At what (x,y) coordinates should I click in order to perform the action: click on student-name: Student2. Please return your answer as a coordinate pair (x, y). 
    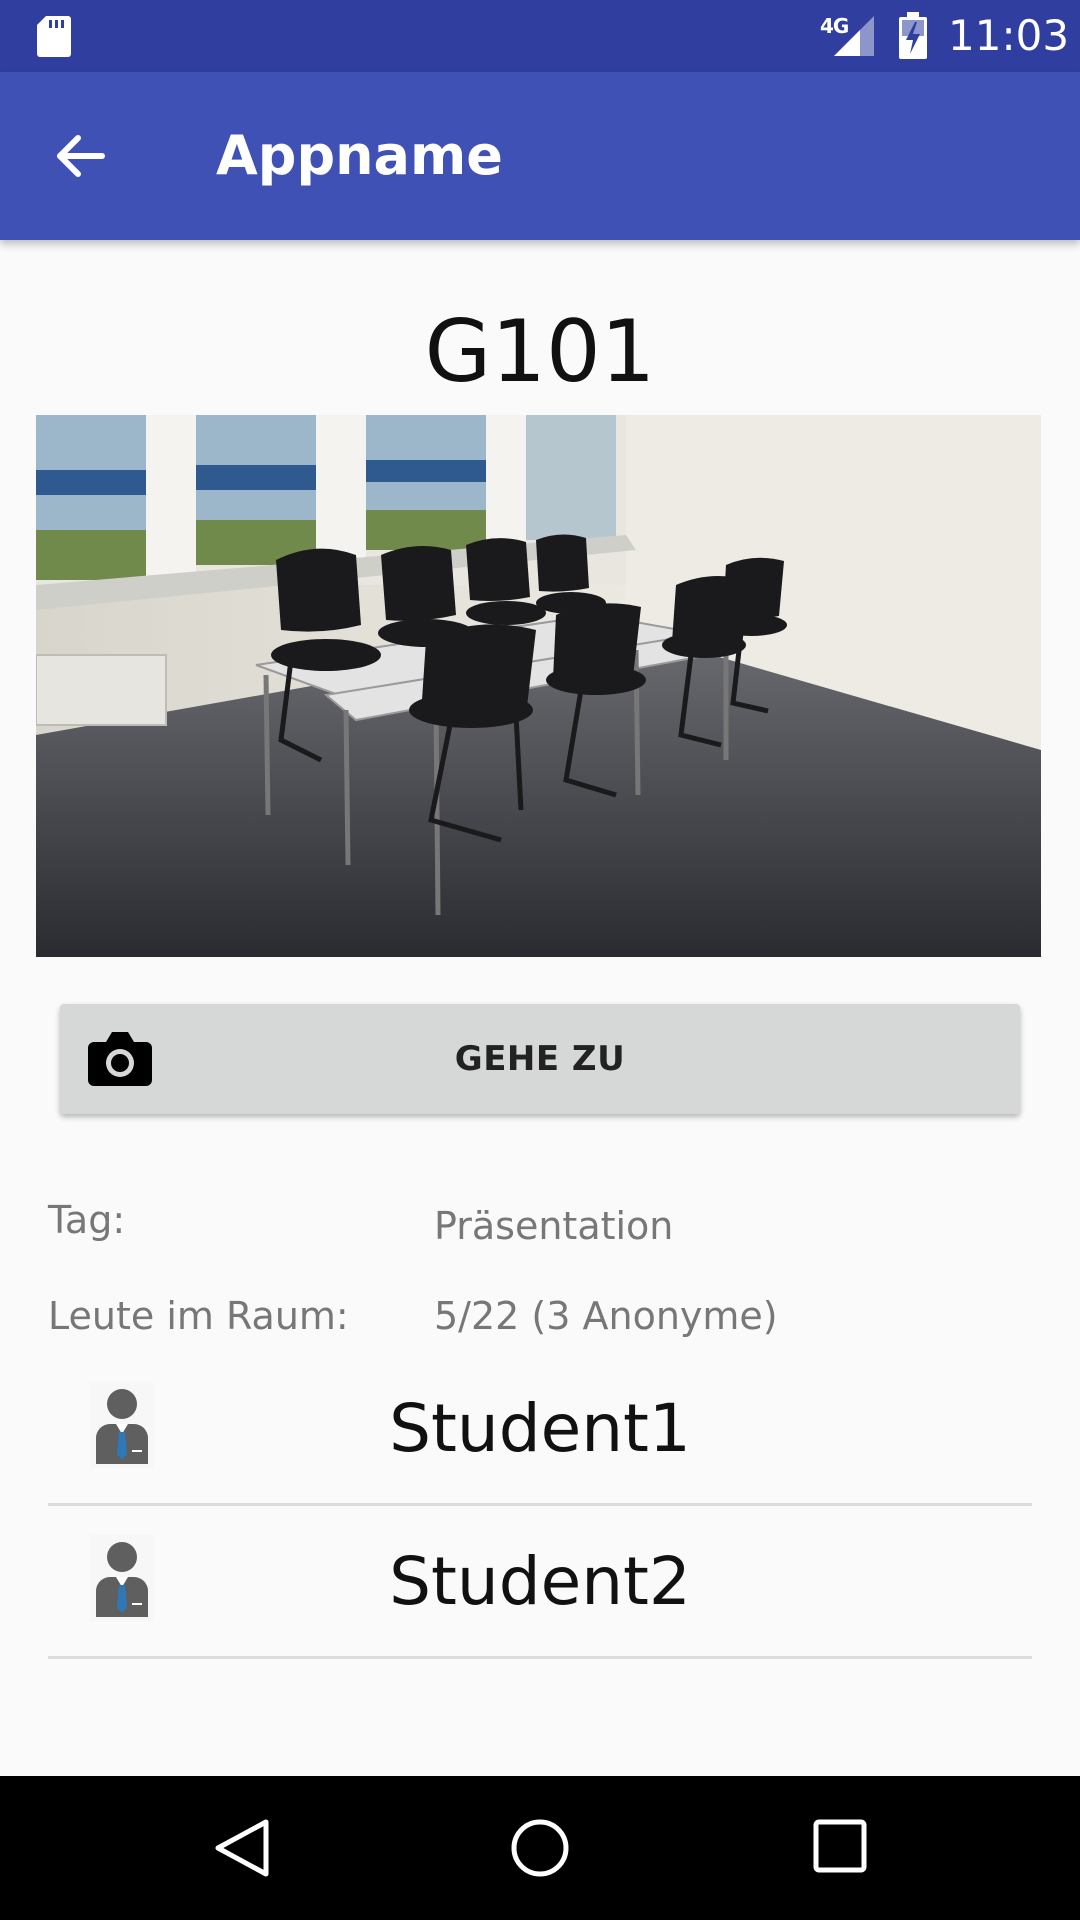
    Looking at the image, I should click on (540, 1581).